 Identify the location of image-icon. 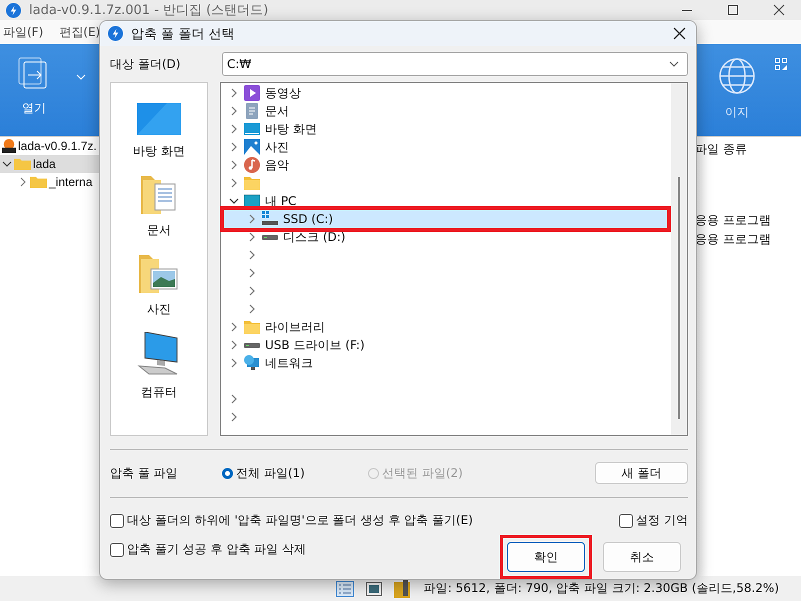
(252, 147).